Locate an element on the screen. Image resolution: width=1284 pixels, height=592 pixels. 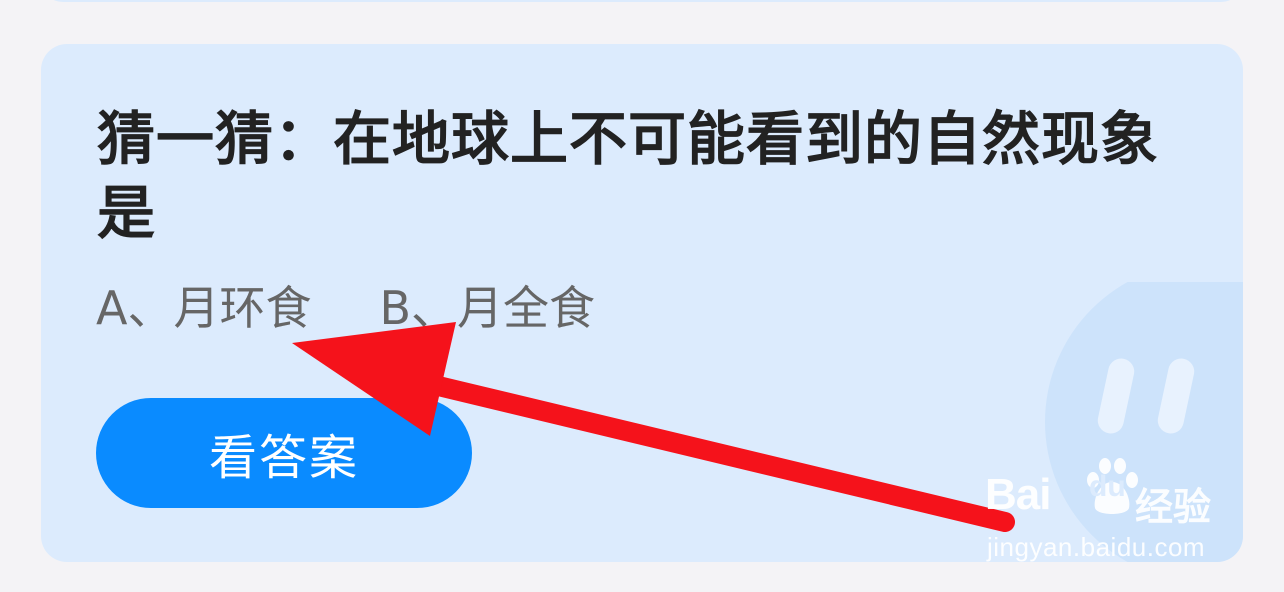
option-b: B、月全食 is located at coordinates (487, 308).